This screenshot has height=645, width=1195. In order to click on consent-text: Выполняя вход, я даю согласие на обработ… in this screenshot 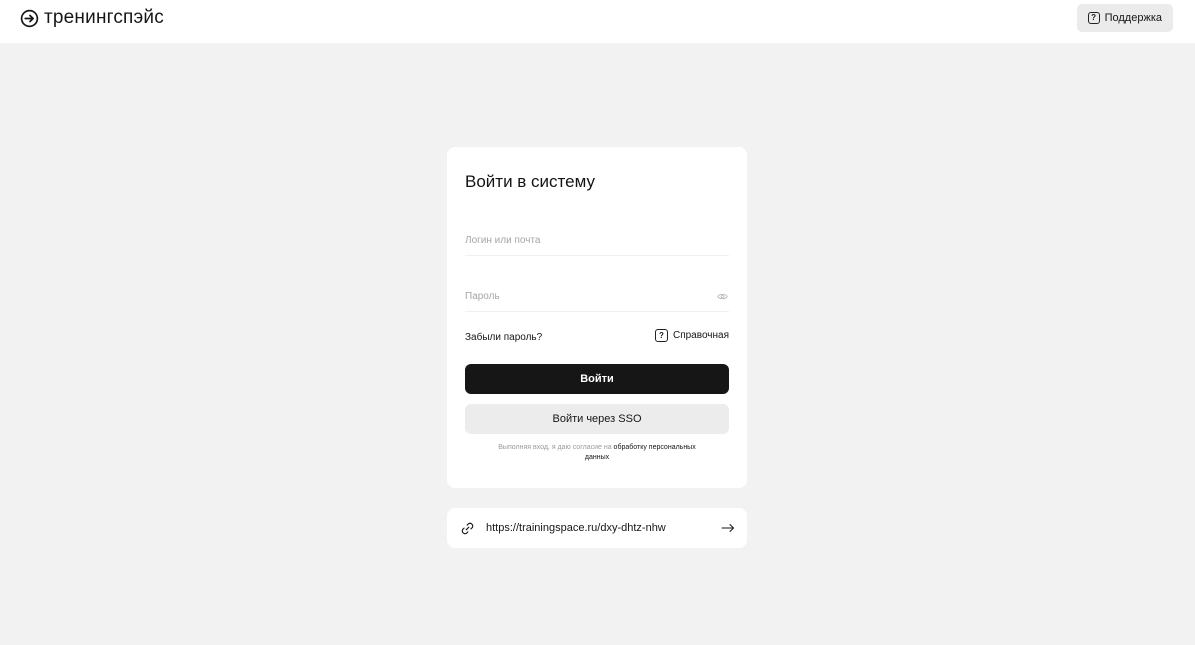, I will do `click(597, 453)`.